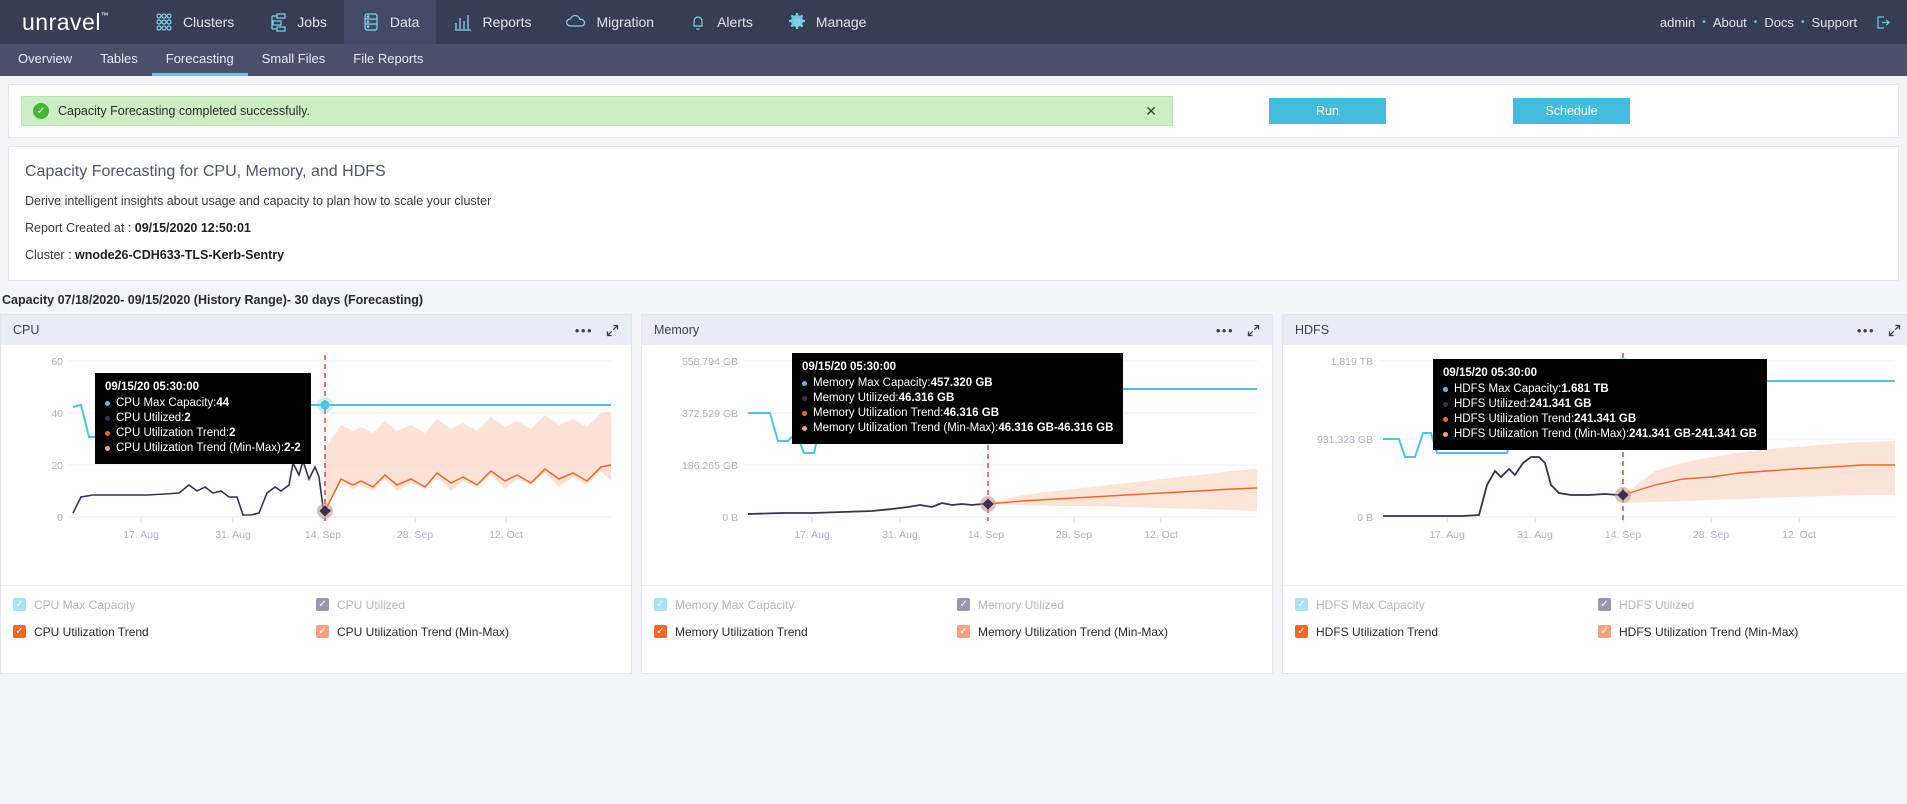 The image size is (1907, 804). I want to click on nav-item-reports: Reports, so click(492, 22).